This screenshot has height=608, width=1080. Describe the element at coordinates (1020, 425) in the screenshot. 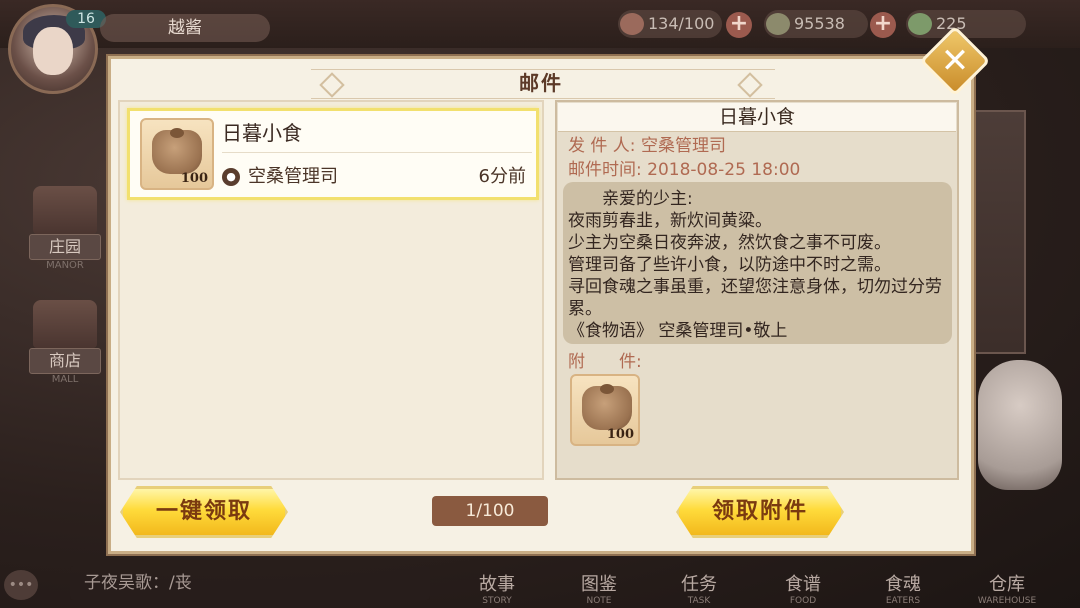

I see `lucky-cat-mascot` at that location.